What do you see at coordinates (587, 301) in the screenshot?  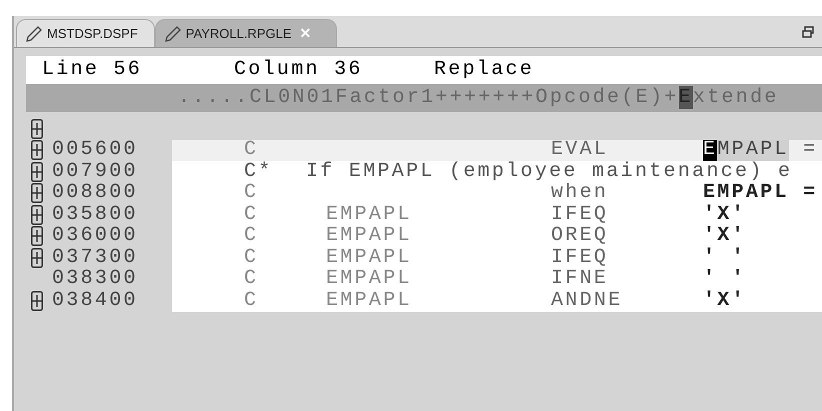 I see `opcode-text: ANDNE` at bounding box center [587, 301].